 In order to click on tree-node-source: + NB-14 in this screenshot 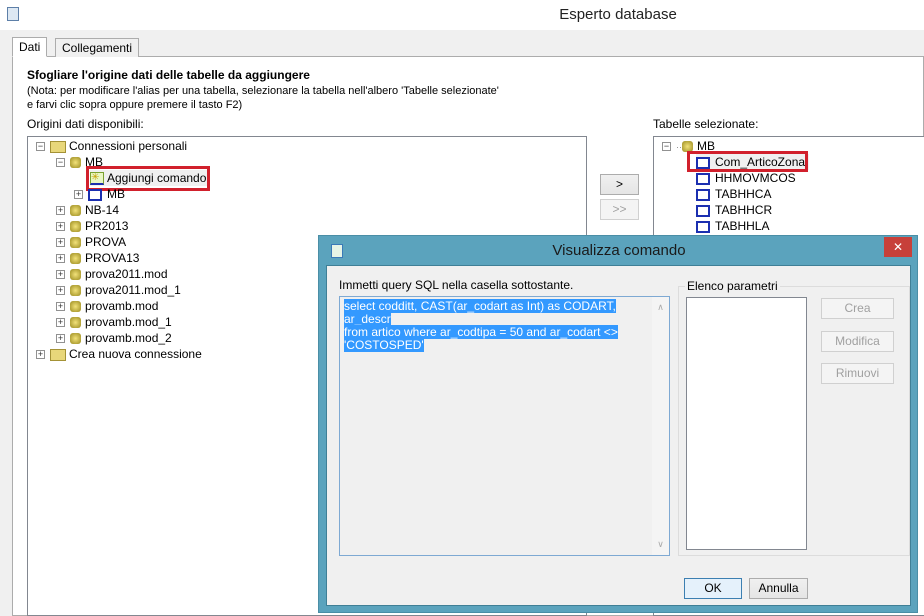, I will do `click(87, 210)`.